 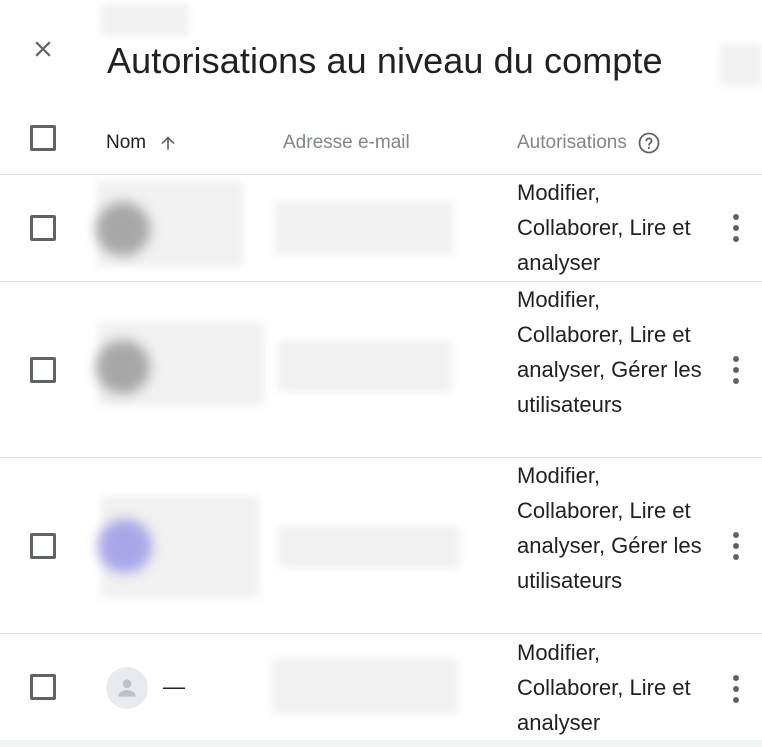 I want to click on select-all-checkbox, so click(x=43, y=138).